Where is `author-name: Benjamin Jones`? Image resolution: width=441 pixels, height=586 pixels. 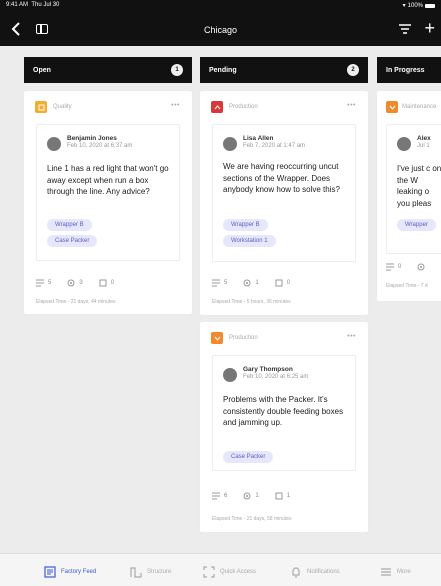
author-name: Benjamin Jones is located at coordinates (92, 138).